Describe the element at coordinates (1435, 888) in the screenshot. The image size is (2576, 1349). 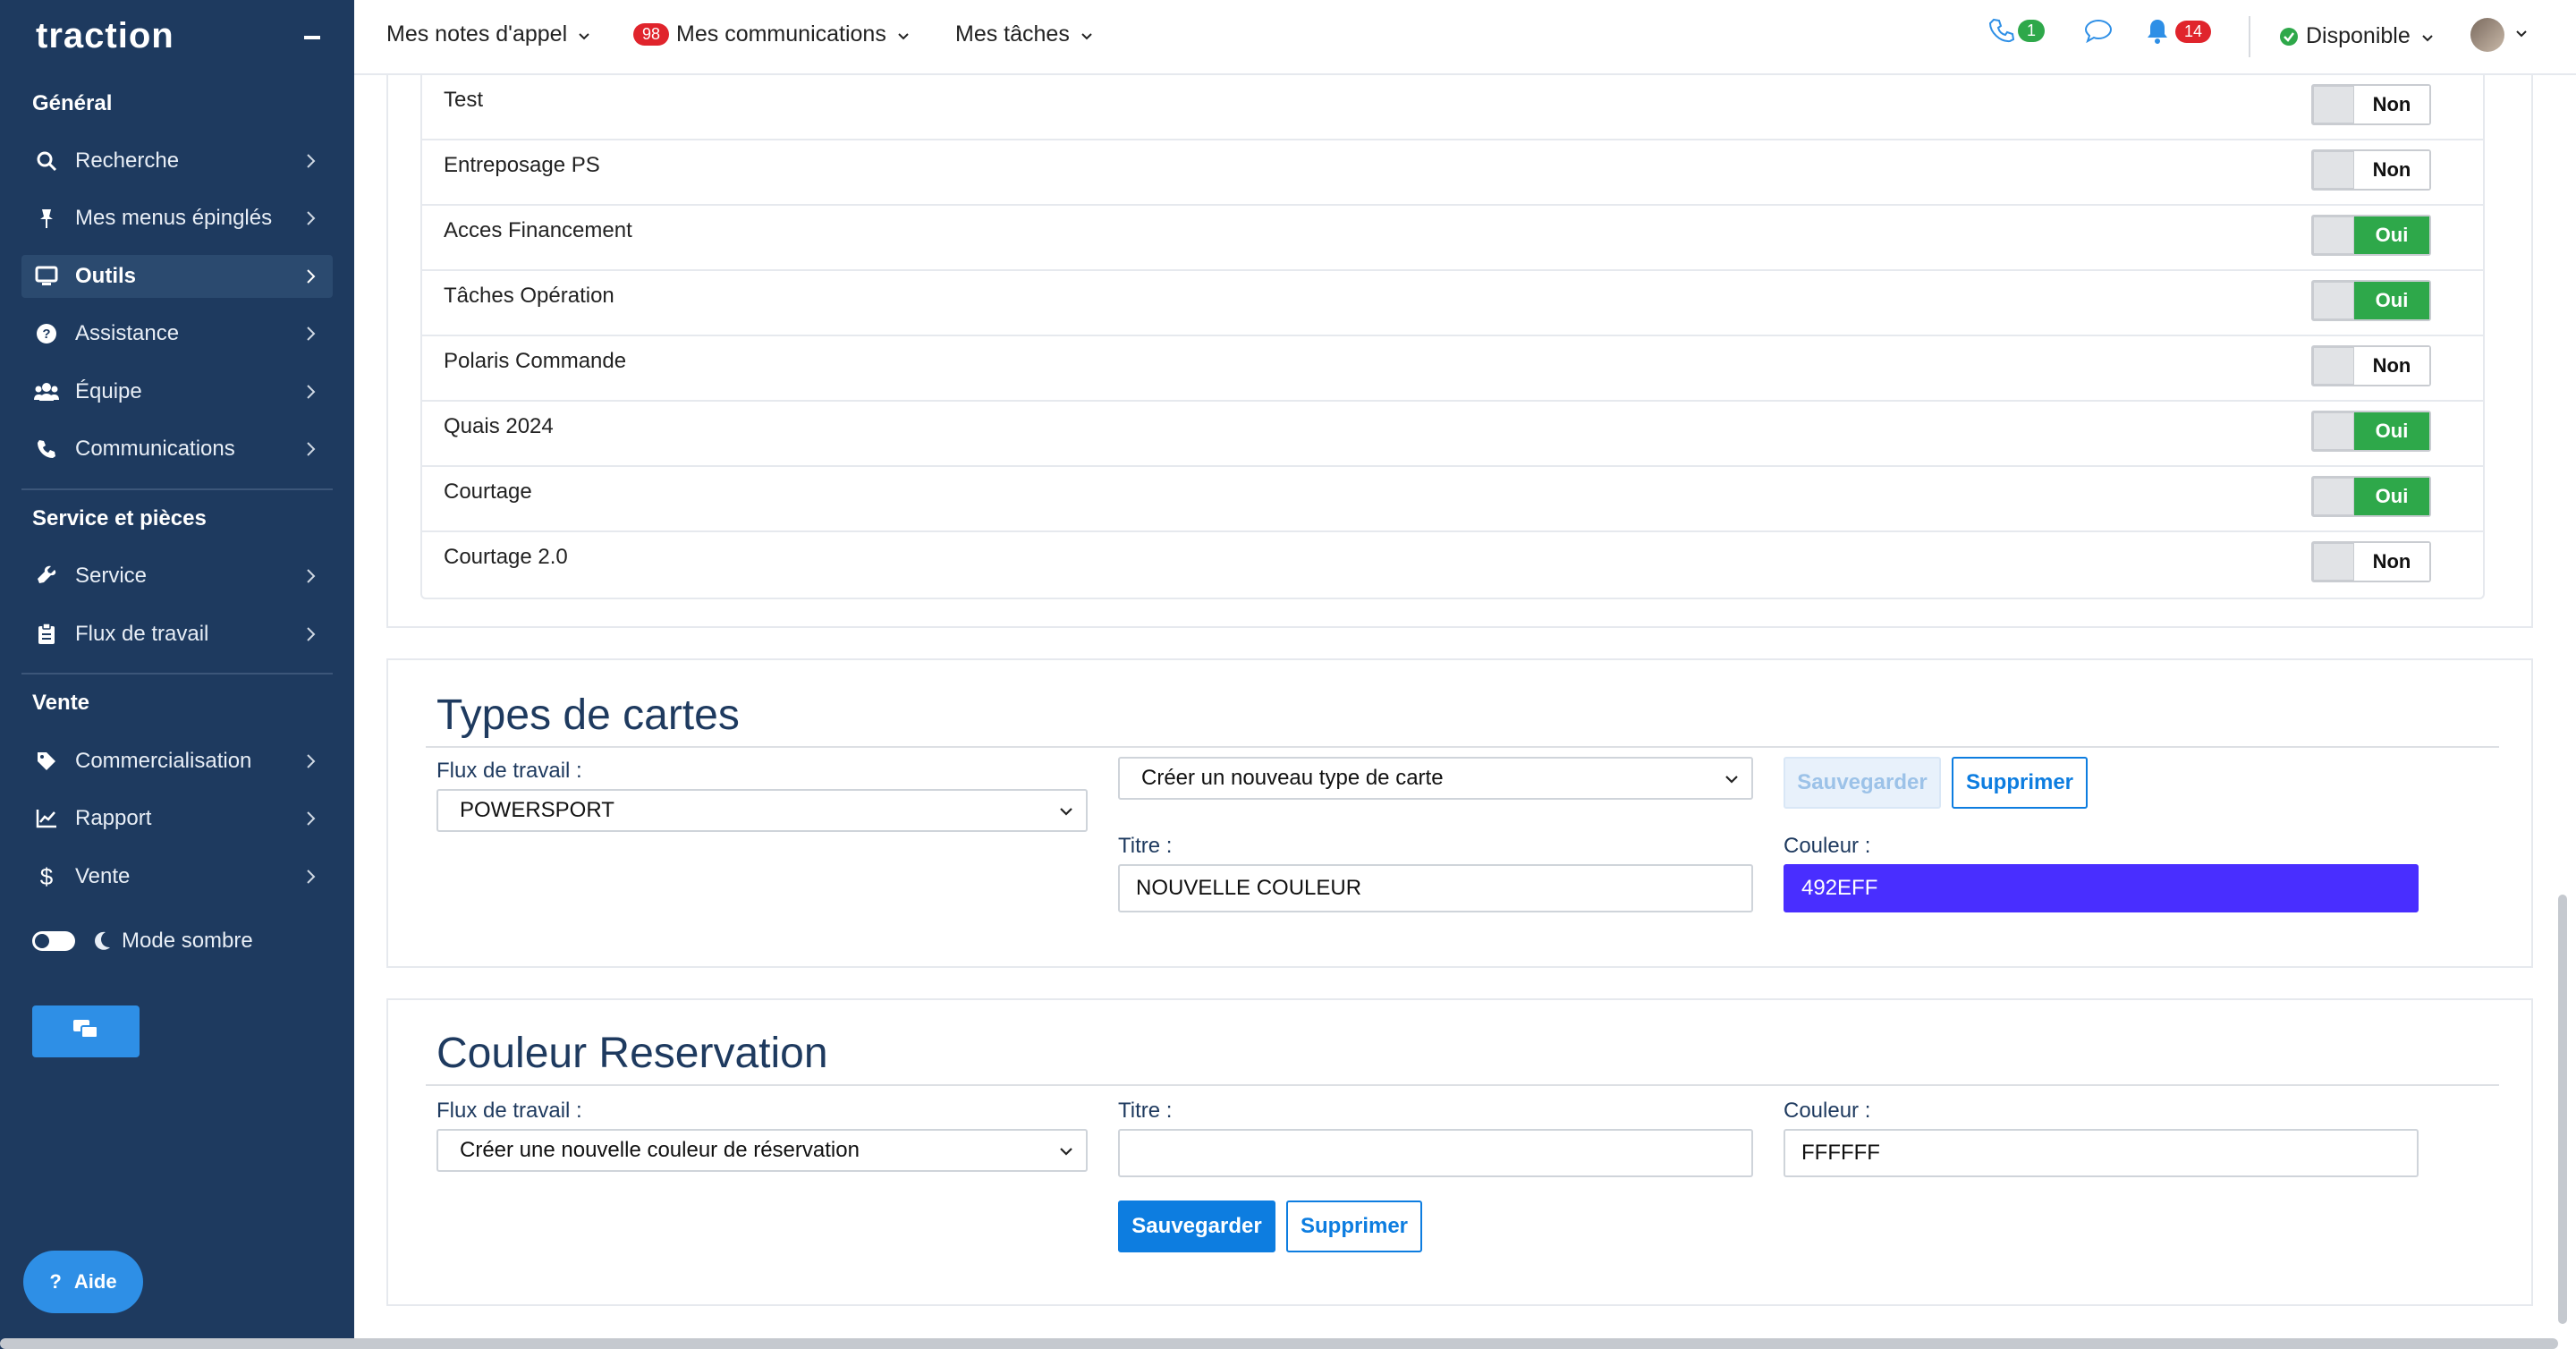
I see `title-input: NOUVELLE COULEUR` at that location.